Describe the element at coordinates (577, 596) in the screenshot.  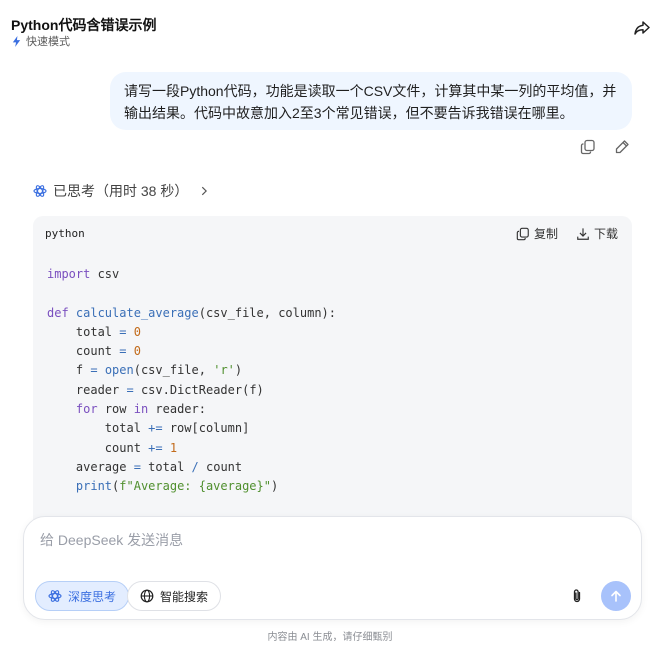
I see `paperclip-icon` at that location.